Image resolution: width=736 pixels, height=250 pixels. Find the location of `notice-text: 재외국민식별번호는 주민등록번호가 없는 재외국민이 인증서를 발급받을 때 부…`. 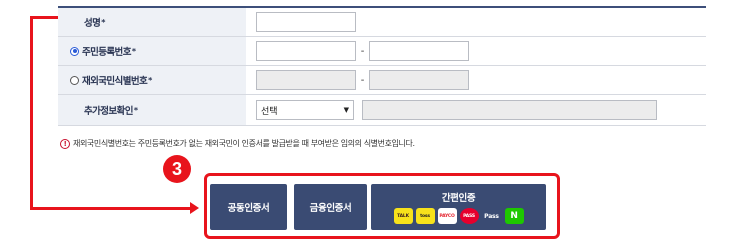

notice-text: 재외국민식별번호는 주민등록번호가 없는 재외국민이 인증서를 발급받을 때 부… is located at coordinates (244, 143).